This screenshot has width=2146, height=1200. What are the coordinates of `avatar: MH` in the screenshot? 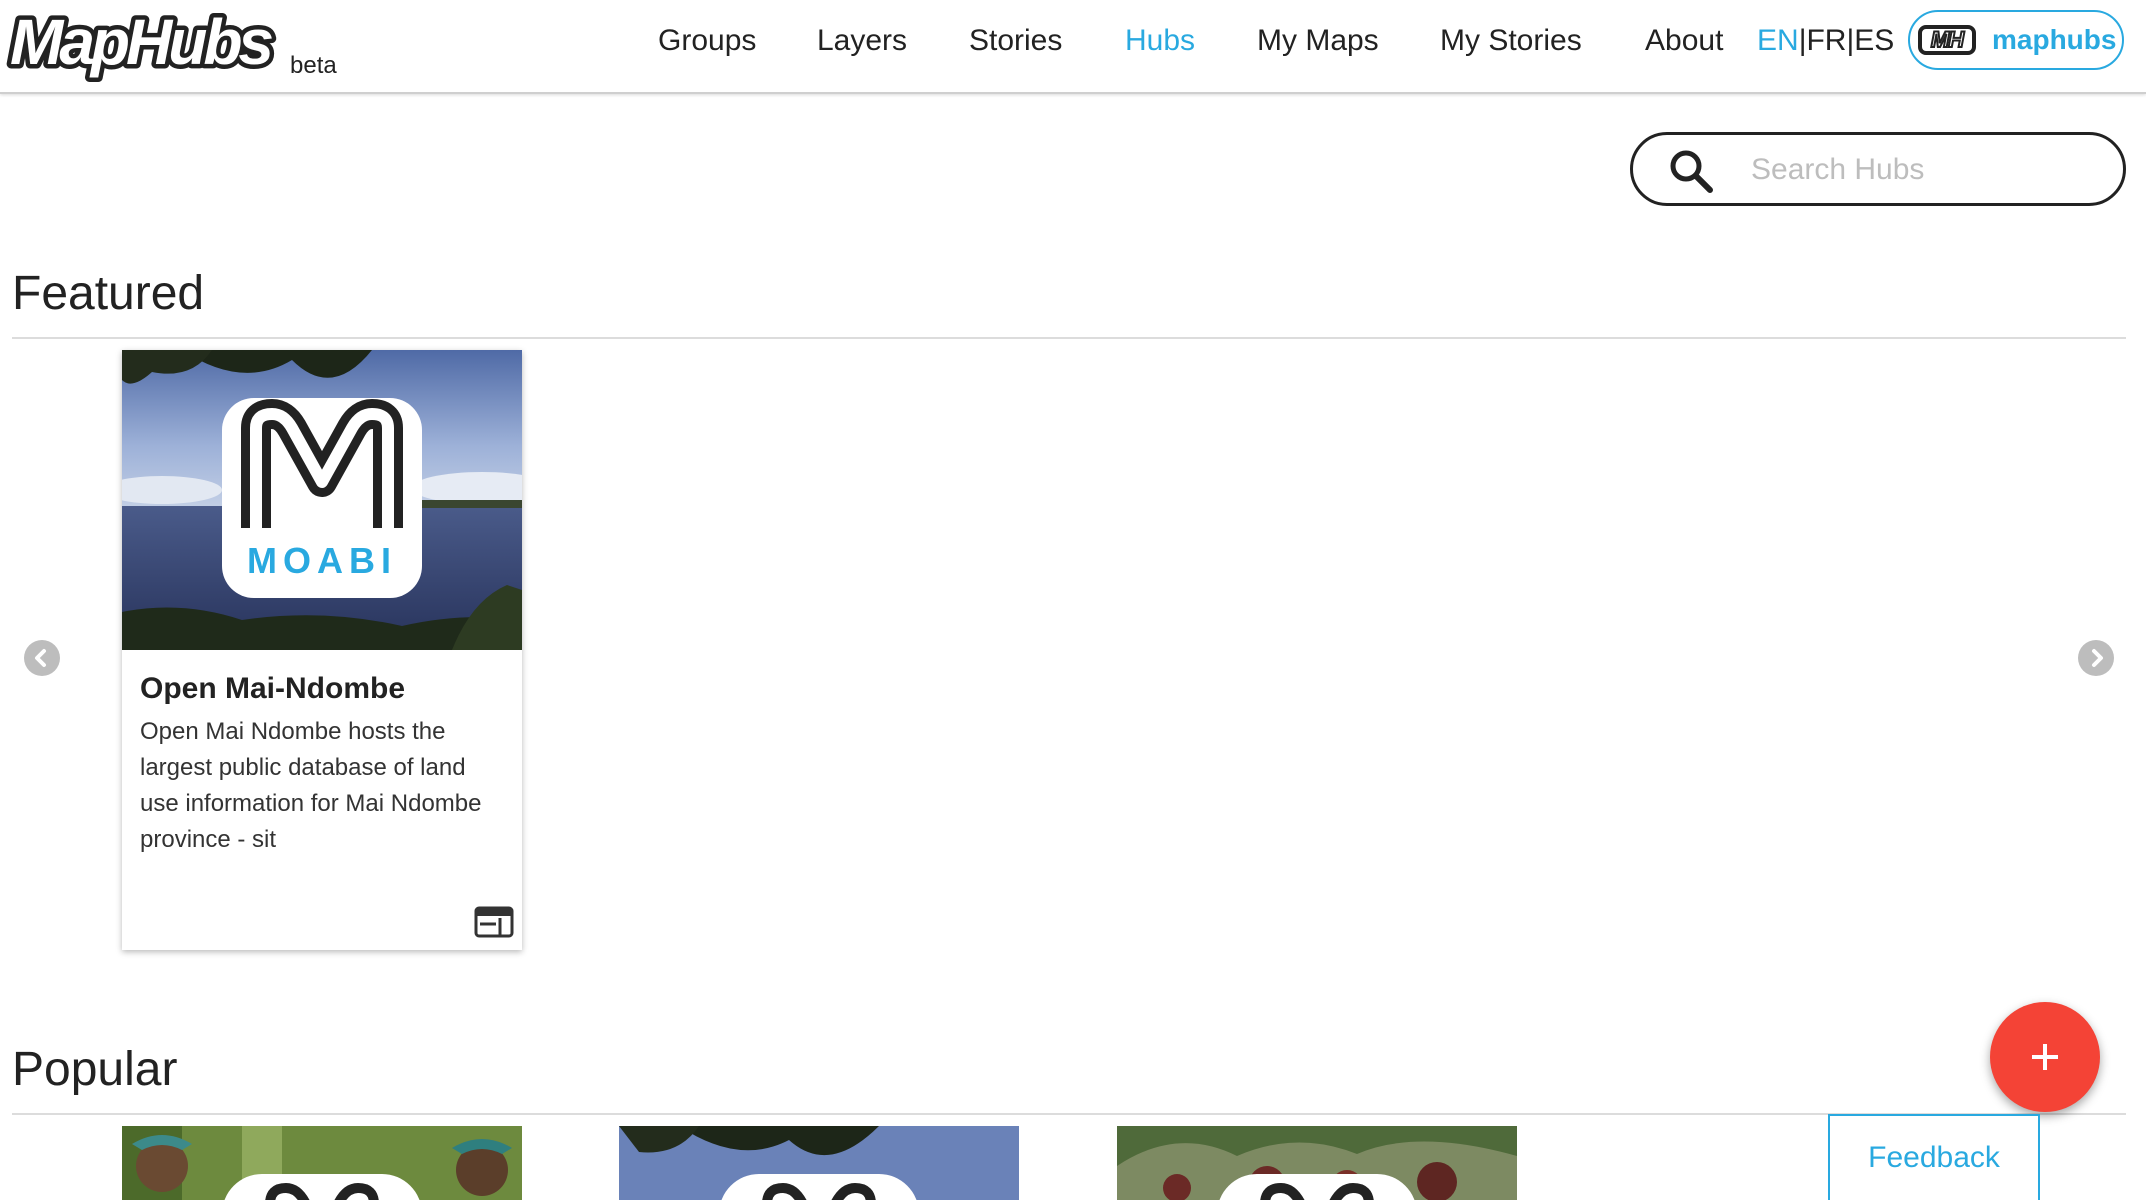 It's located at (1947, 40).